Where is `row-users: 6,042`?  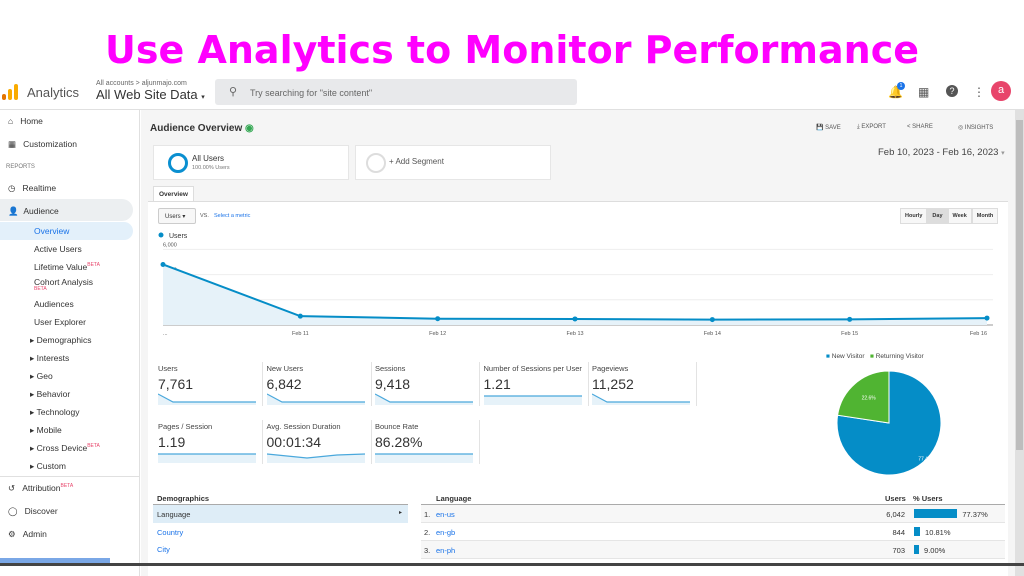 row-users: 6,042 is located at coordinates (895, 514).